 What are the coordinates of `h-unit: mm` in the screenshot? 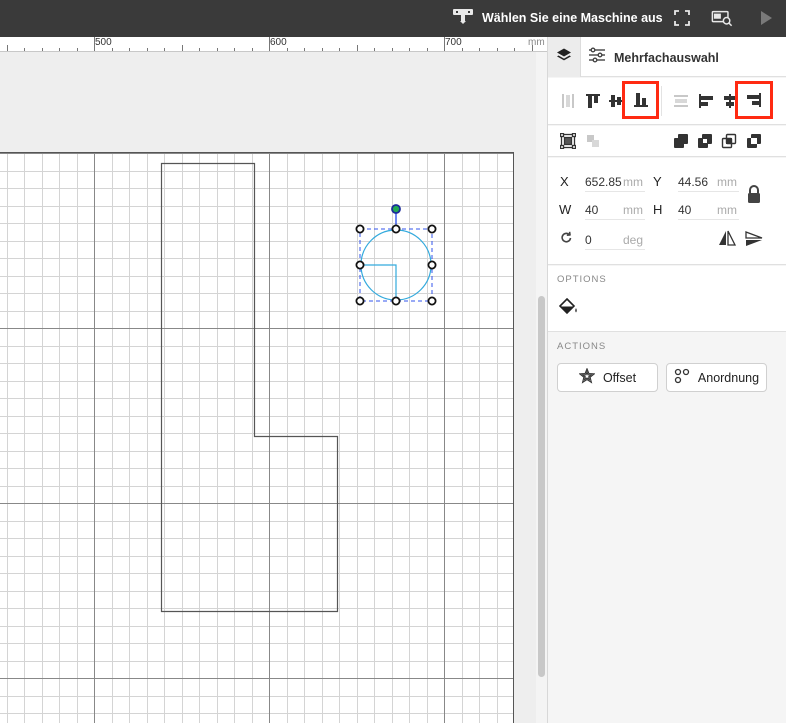 It's located at (727, 210).